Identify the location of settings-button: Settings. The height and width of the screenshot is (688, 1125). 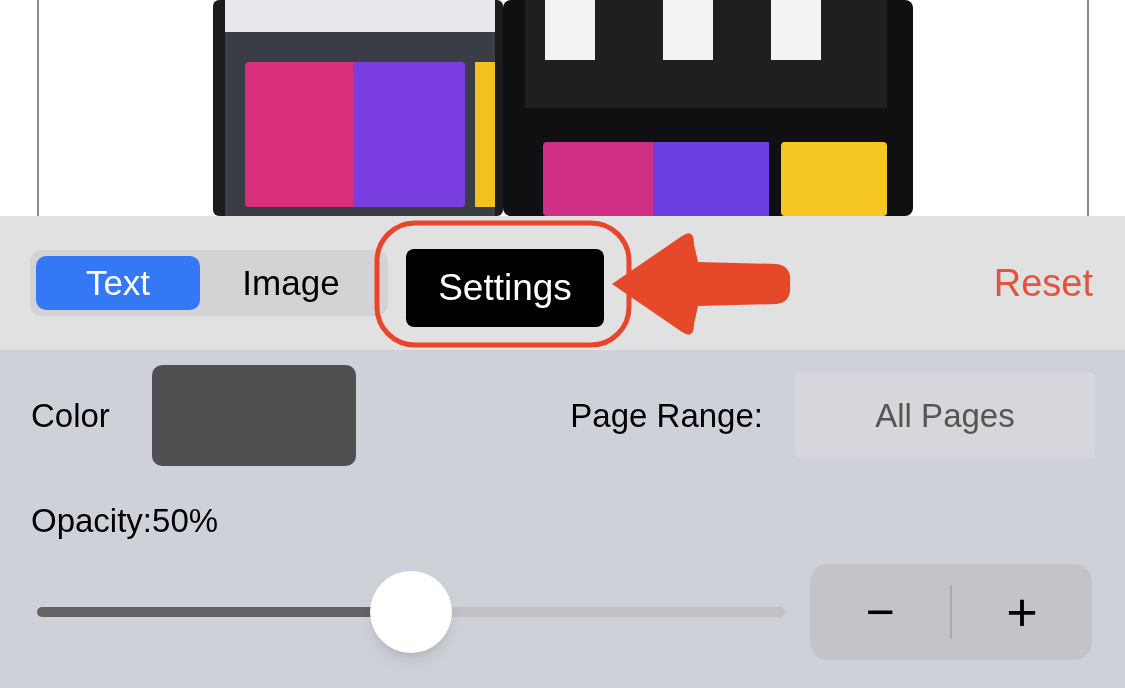
(505, 288).